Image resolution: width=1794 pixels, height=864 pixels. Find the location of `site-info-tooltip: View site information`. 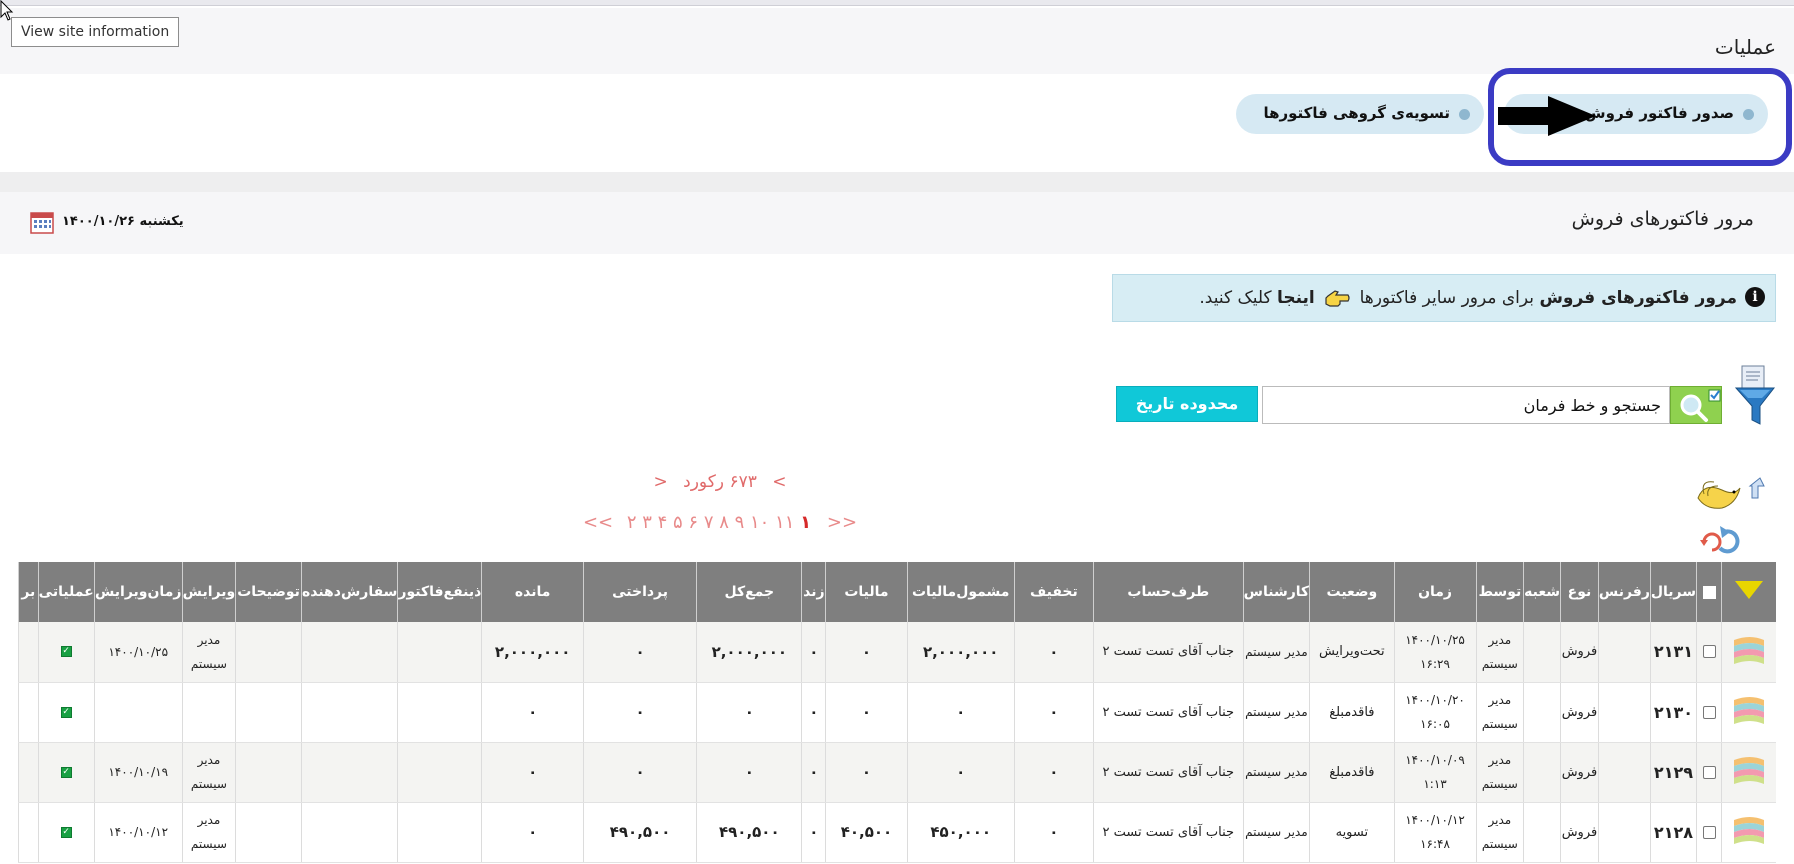

site-info-tooltip: View site information is located at coordinates (95, 32).